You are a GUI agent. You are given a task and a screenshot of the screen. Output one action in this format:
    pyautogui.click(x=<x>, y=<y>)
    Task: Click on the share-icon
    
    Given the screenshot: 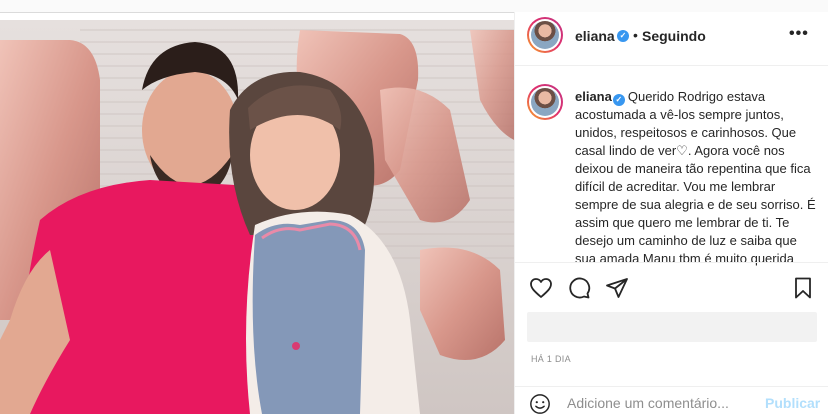 What is the action you would take?
    pyautogui.click(x=617, y=288)
    